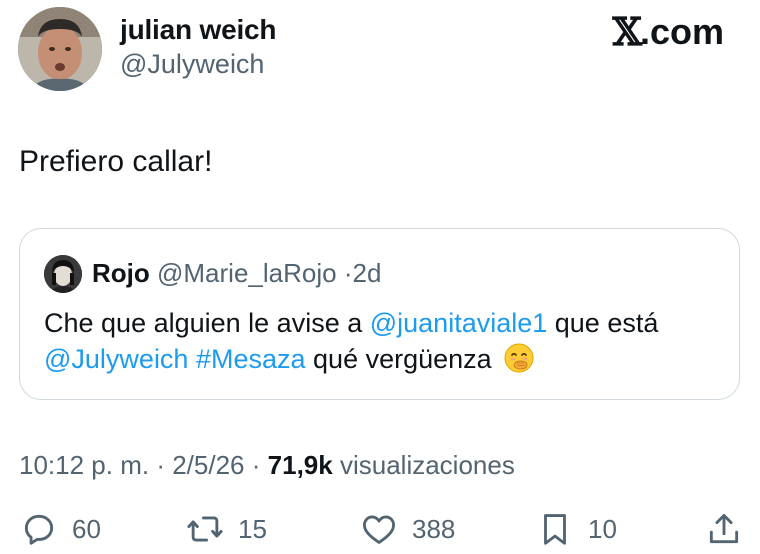 The width and height of the screenshot is (760, 554). Describe the element at coordinates (602, 528) in the screenshot. I see `bookmark-count: 10` at that location.